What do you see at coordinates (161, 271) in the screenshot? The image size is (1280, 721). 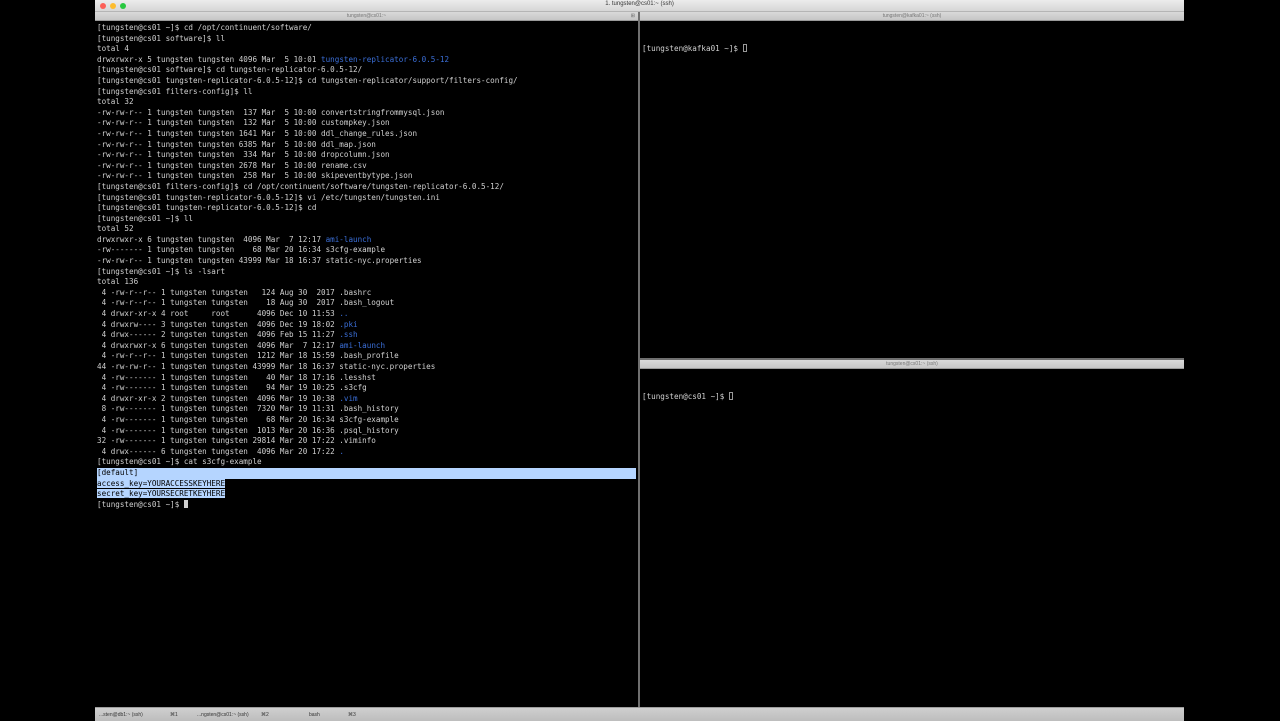 I see `terminal-text: [tungsten@cs01 ~]$ ls -lsart` at bounding box center [161, 271].